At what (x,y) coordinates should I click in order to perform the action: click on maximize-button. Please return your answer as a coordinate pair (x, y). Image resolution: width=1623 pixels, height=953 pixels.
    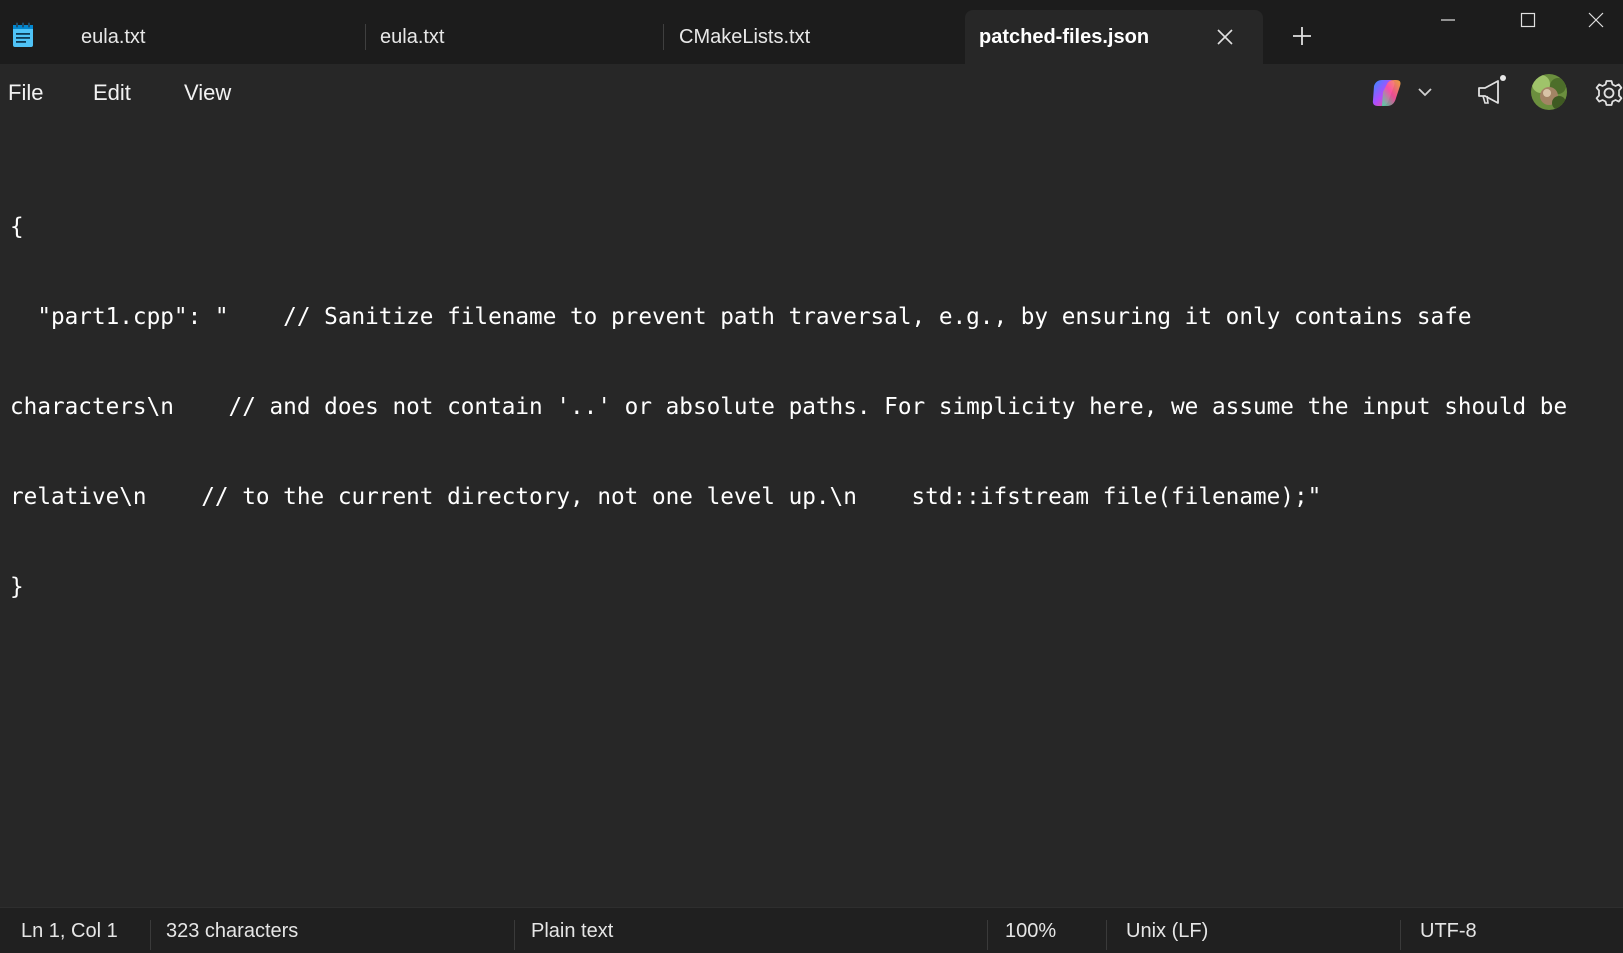
    Looking at the image, I should click on (1528, 20).